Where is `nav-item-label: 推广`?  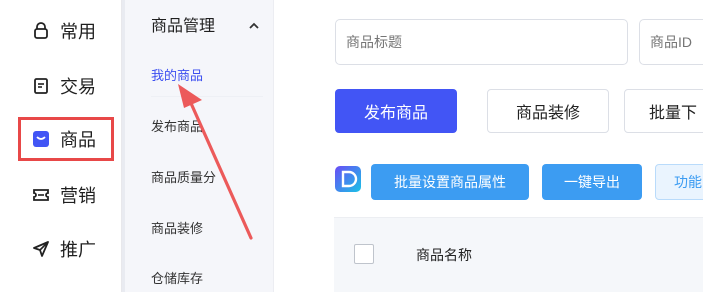 nav-item-label: 推广 is located at coordinates (78, 250).